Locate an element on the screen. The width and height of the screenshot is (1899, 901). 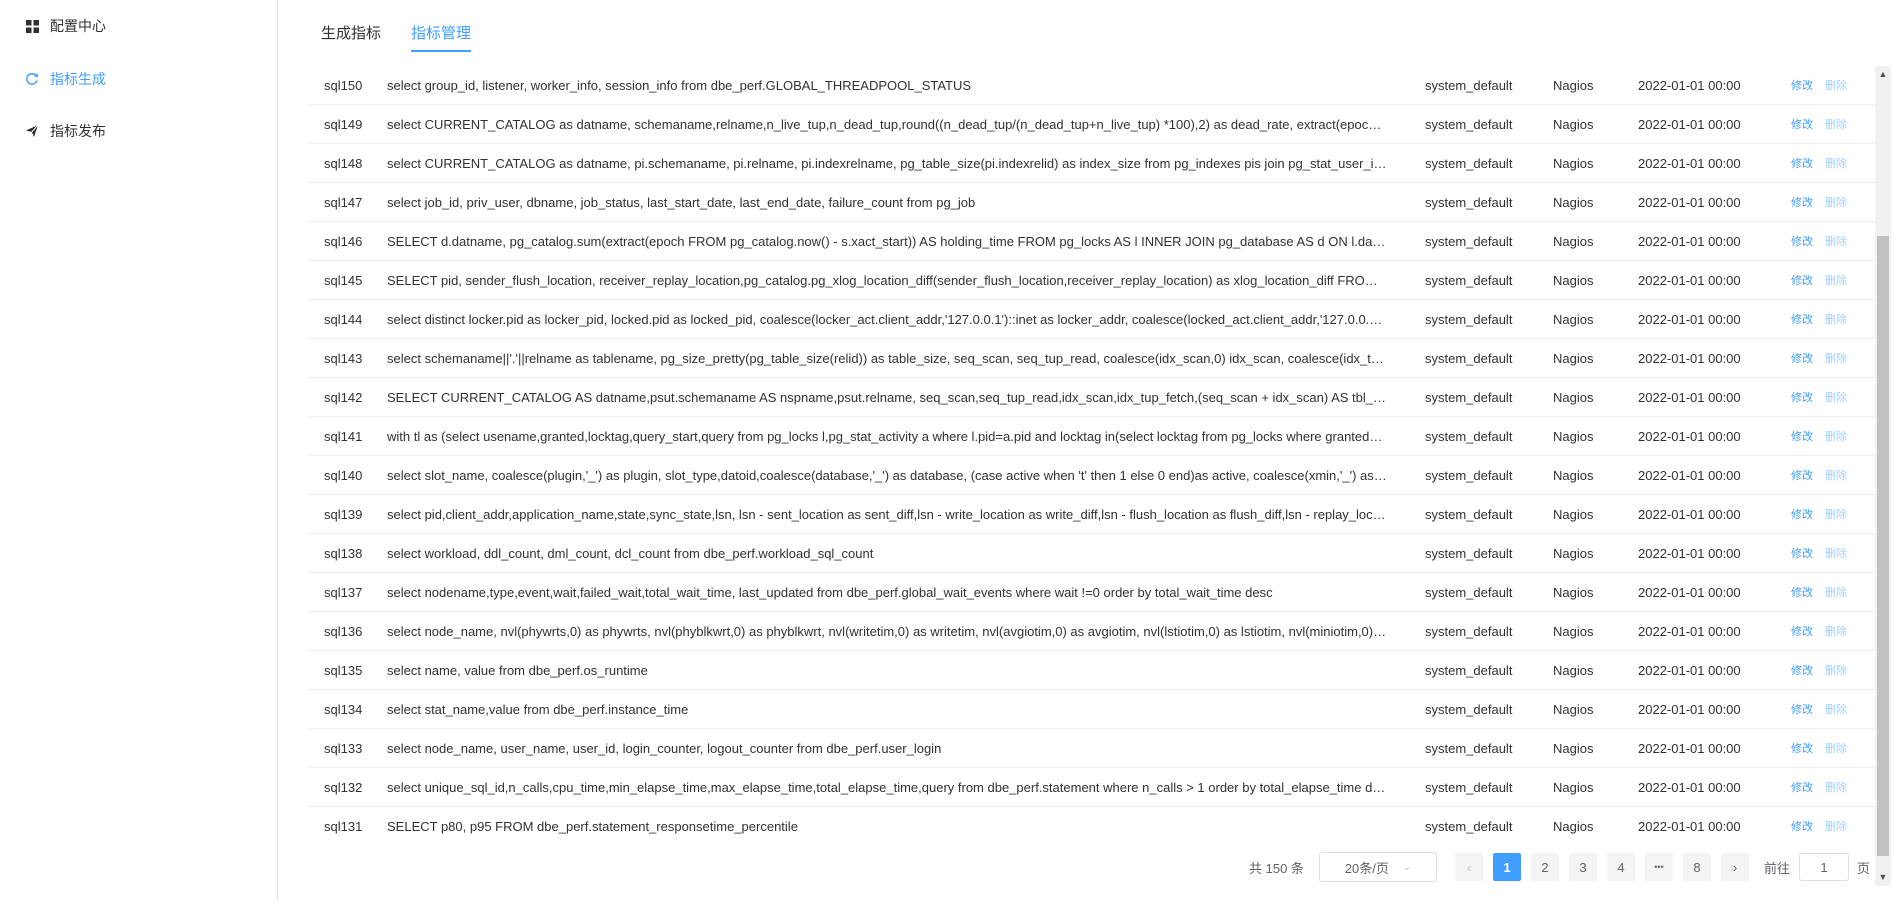
page-size-select: 20条/页 ⌄ is located at coordinates (1378, 867).